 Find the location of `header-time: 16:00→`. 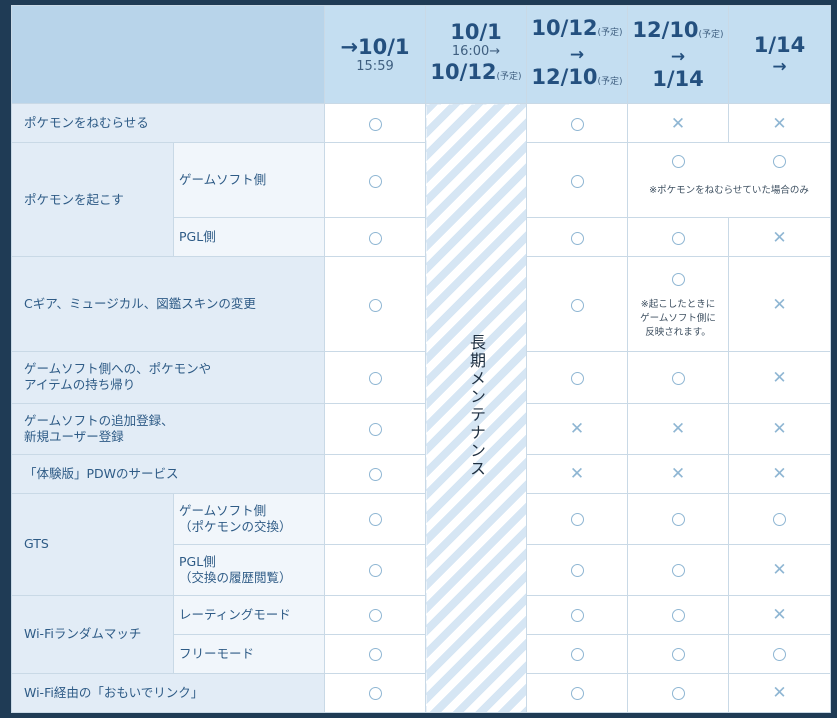

header-time: 16:00→ is located at coordinates (476, 52).